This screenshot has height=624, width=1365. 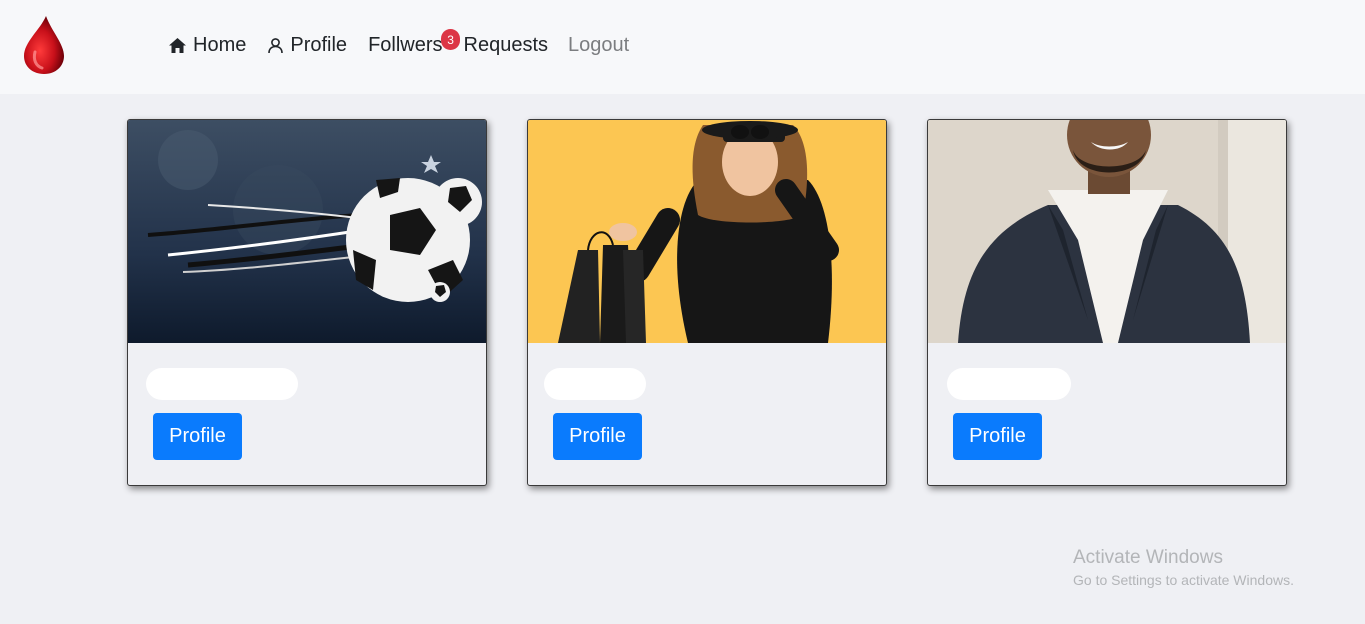 What do you see at coordinates (451, 39) in the screenshot?
I see `followers-count-badge: 3` at bounding box center [451, 39].